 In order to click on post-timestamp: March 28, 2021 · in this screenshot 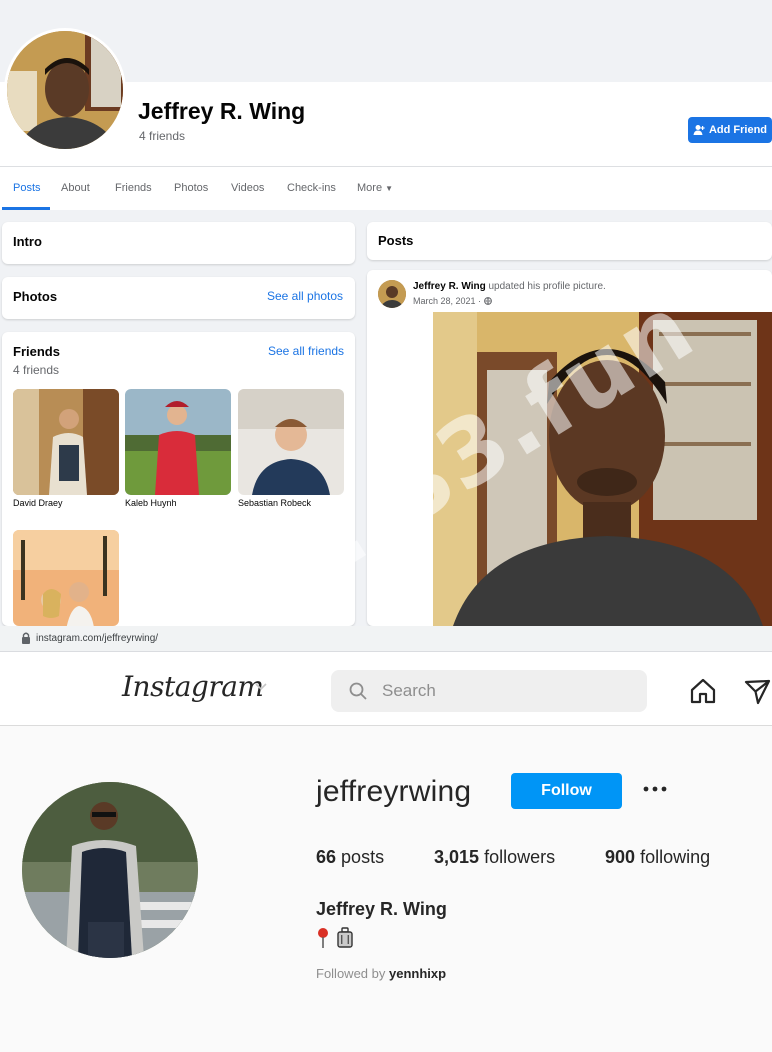, I will do `click(452, 301)`.